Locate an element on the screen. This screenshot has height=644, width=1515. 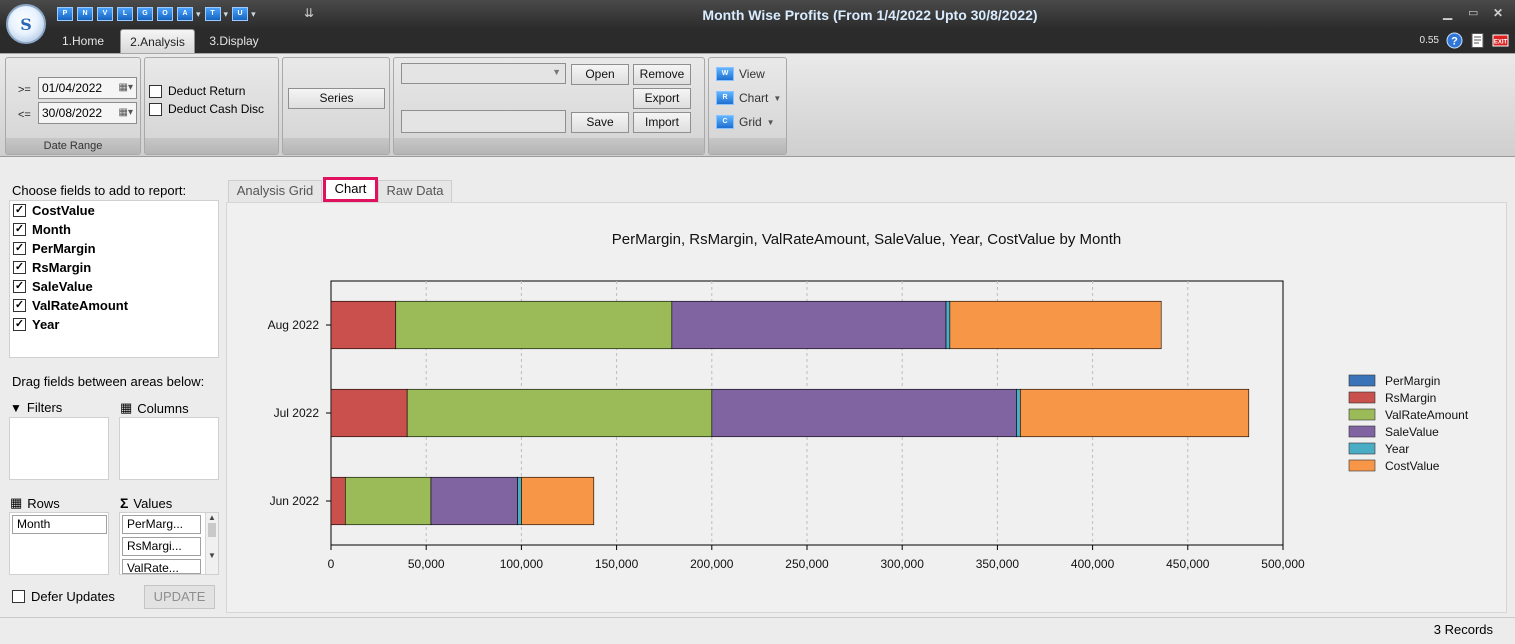
options-group-label is located at coordinates (211, 146).